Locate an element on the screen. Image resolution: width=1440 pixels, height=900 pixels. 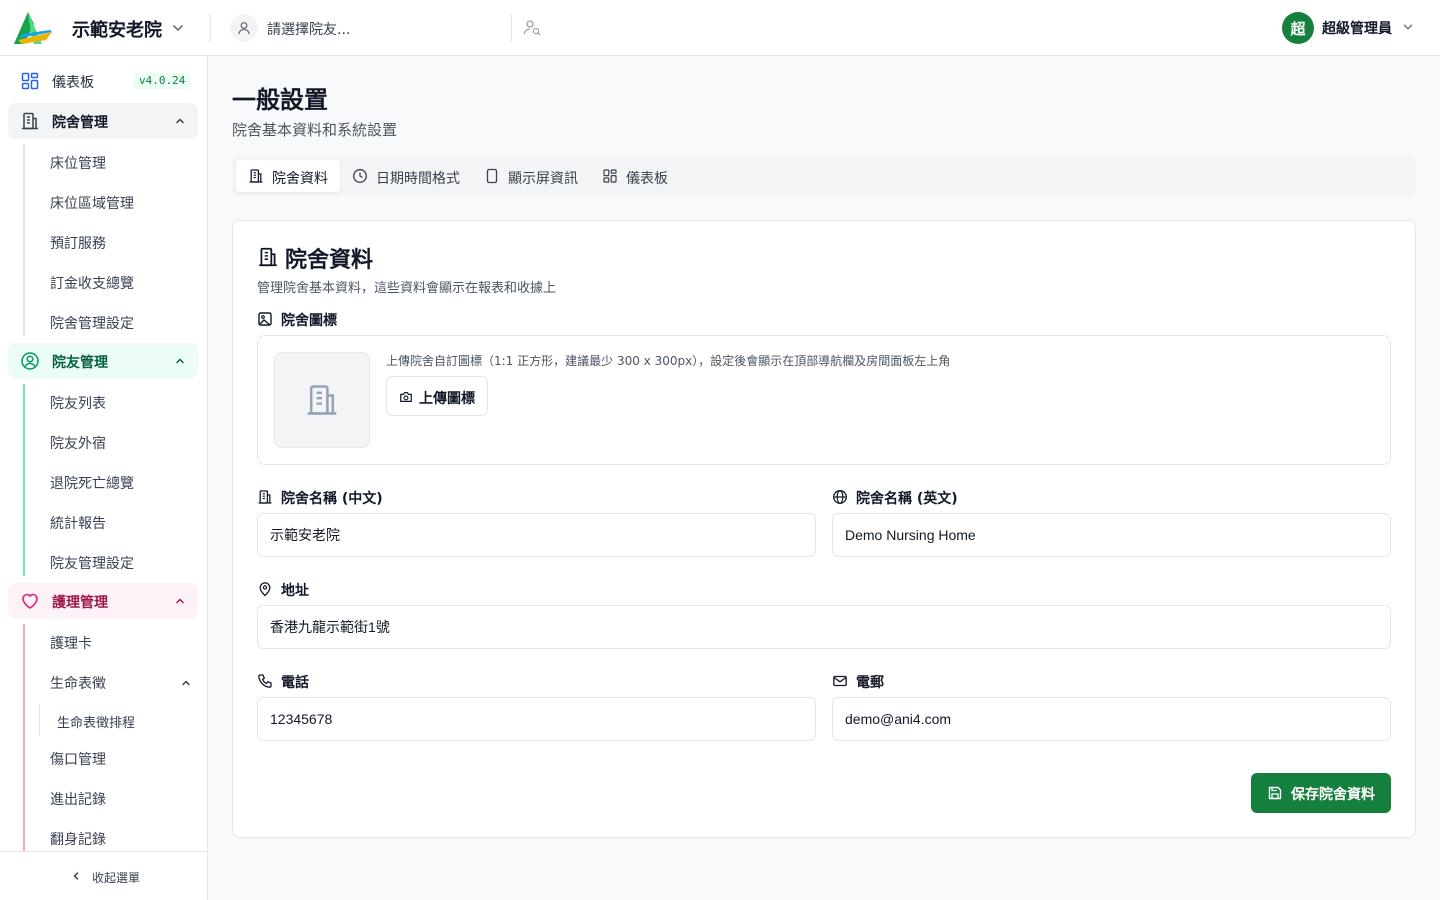
heart-icon is located at coordinates (30, 601).